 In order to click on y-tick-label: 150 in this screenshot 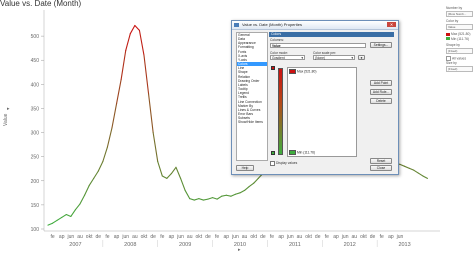, I will do `click(35, 206)`.